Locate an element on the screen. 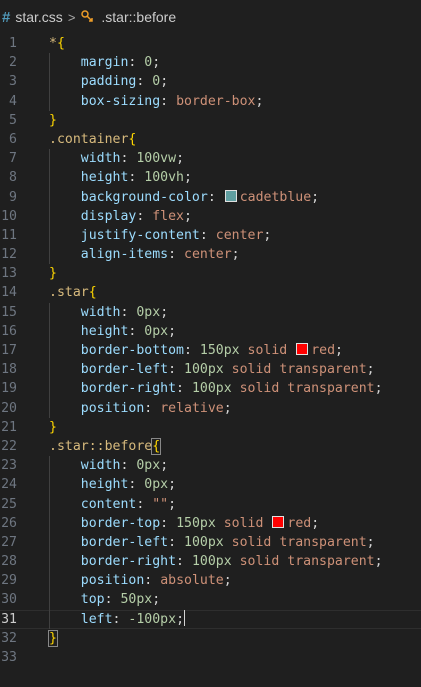 The width and height of the screenshot is (421, 687). code-line: 13} is located at coordinates (210, 273).